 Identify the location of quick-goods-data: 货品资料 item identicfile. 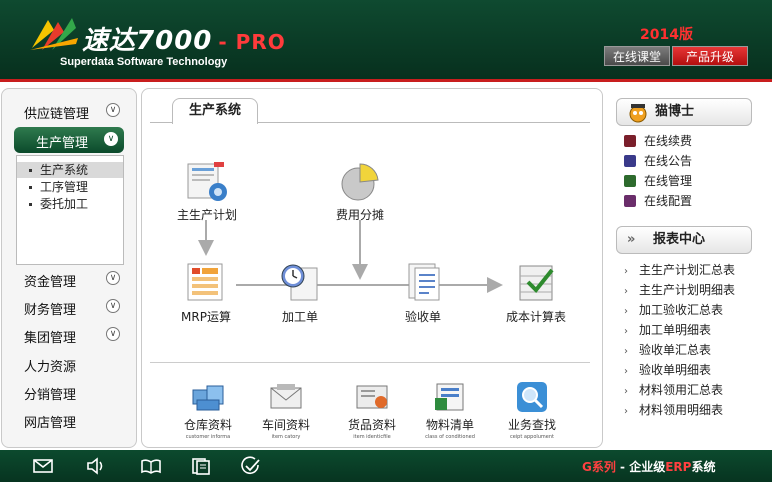
(372, 410).